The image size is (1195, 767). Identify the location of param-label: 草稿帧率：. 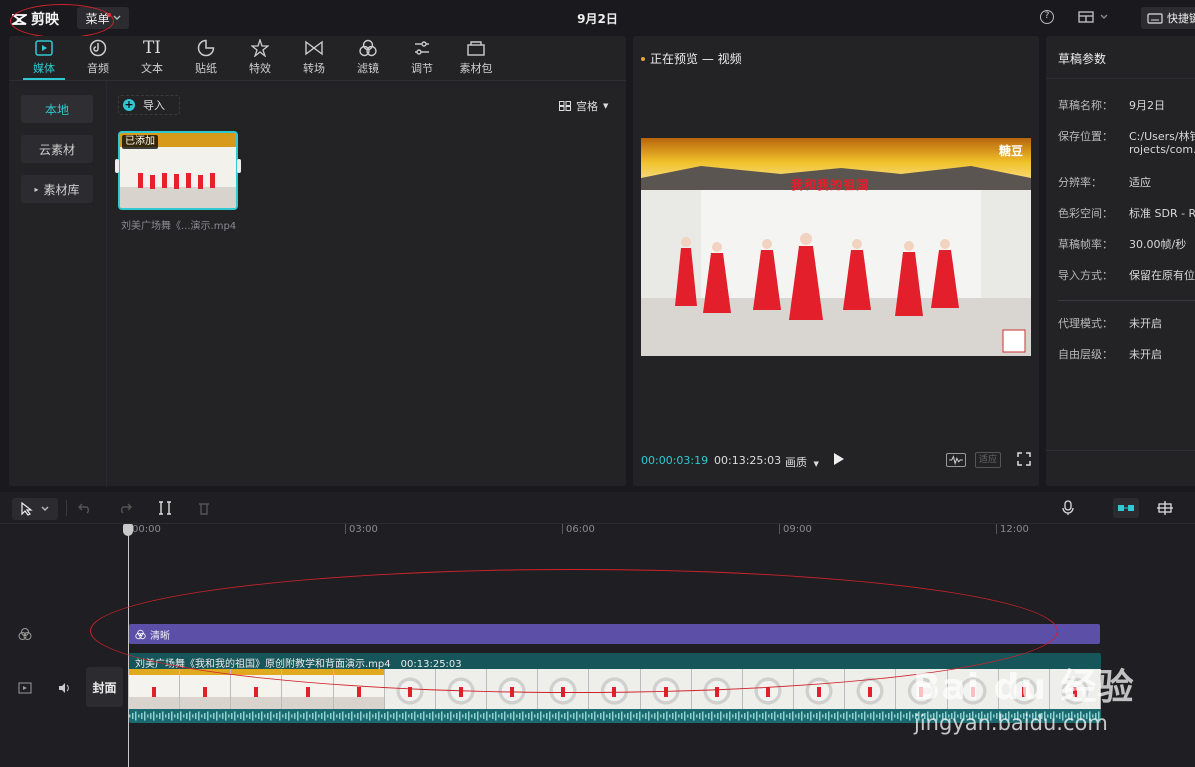
(1085, 244).